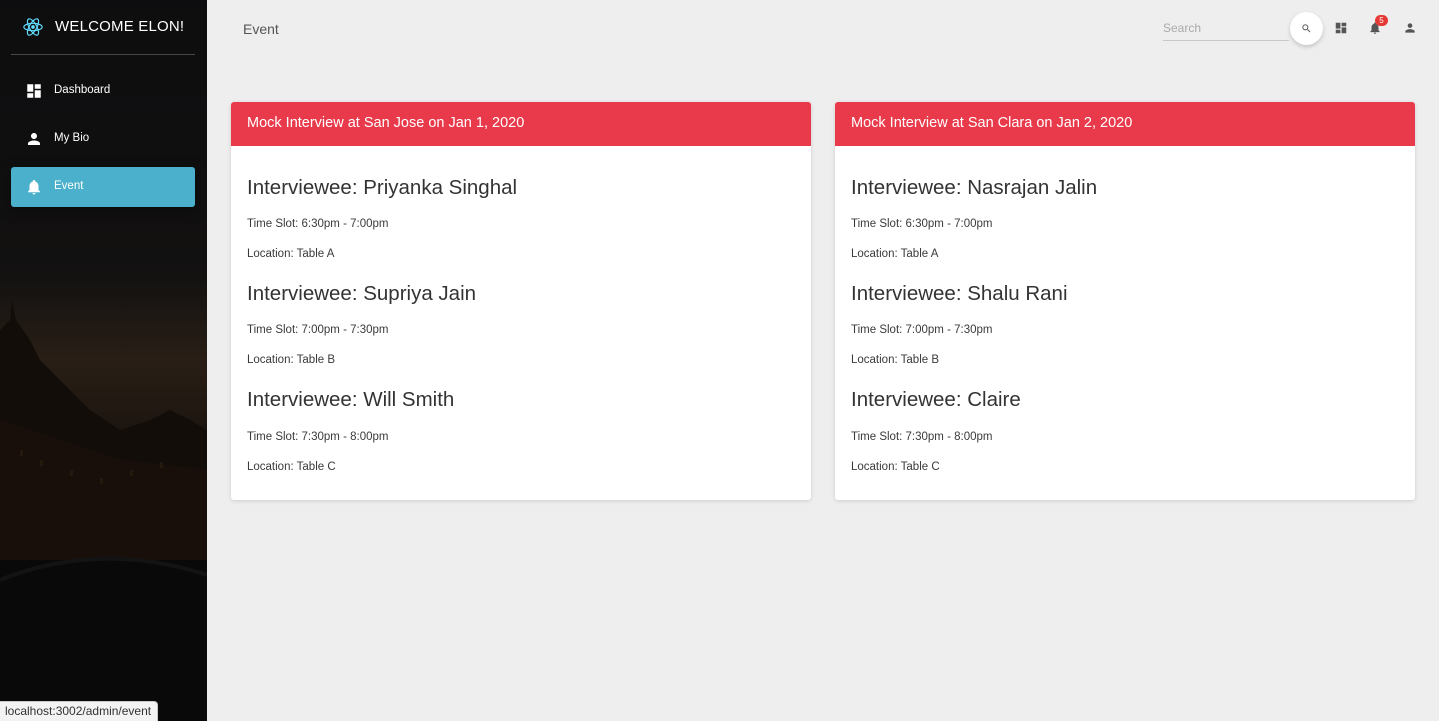 Image resolution: width=1439 pixels, height=721 pixels. I want to click on sidebar-item-label: Event, so click(69, 186).